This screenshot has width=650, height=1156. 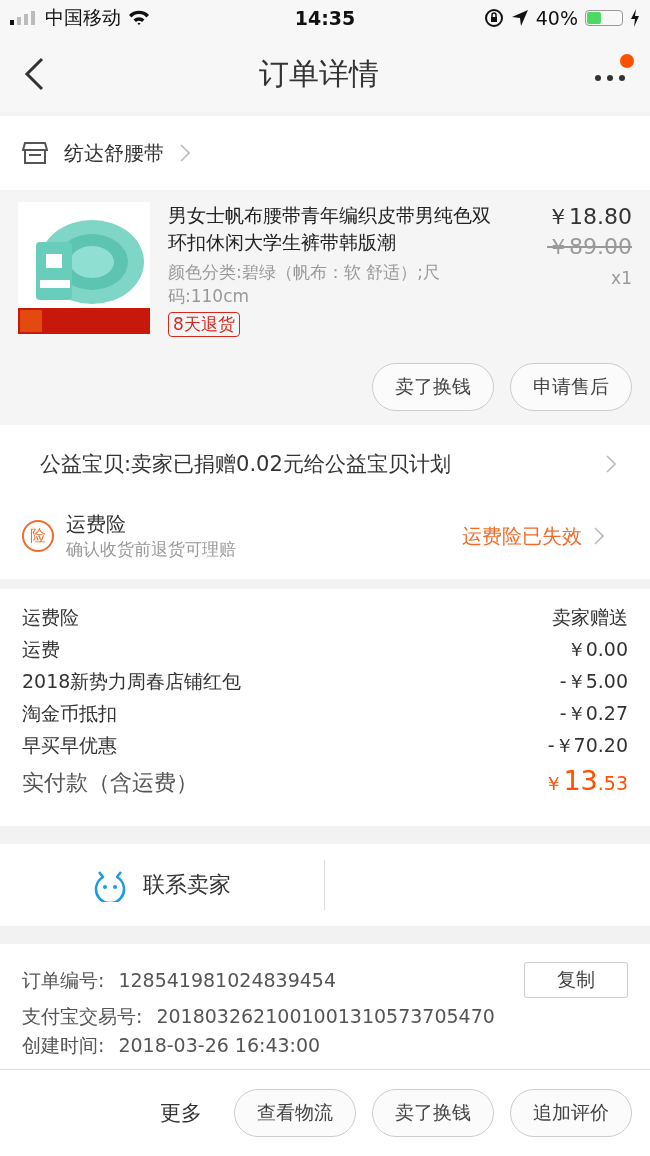 I want to click on action-button: 查看物流, so click(x=295, y=1113).